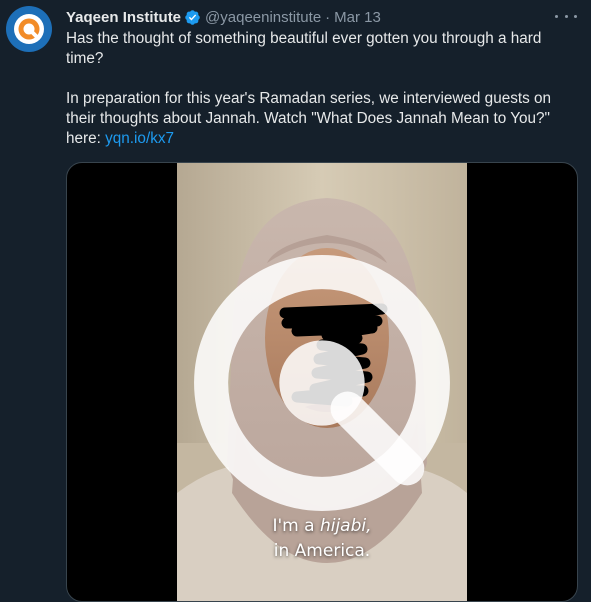 The width and height of the screenshot is (591, 602). Describe the element at coordinates (296, 526) in the screenshot. I see `subtitle-prefix: I'm a` at that location.